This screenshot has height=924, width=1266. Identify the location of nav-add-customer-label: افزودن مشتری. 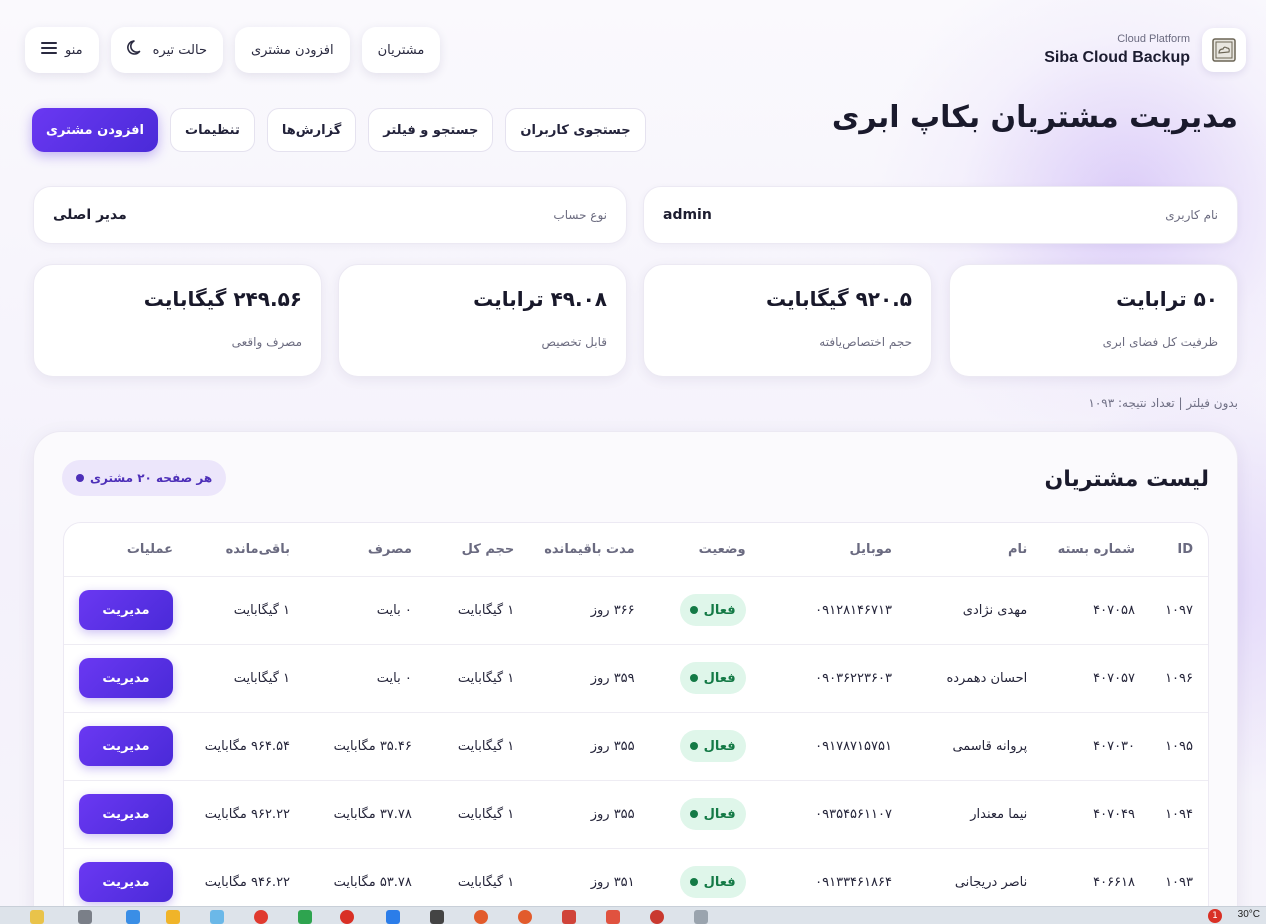
(292, 50).